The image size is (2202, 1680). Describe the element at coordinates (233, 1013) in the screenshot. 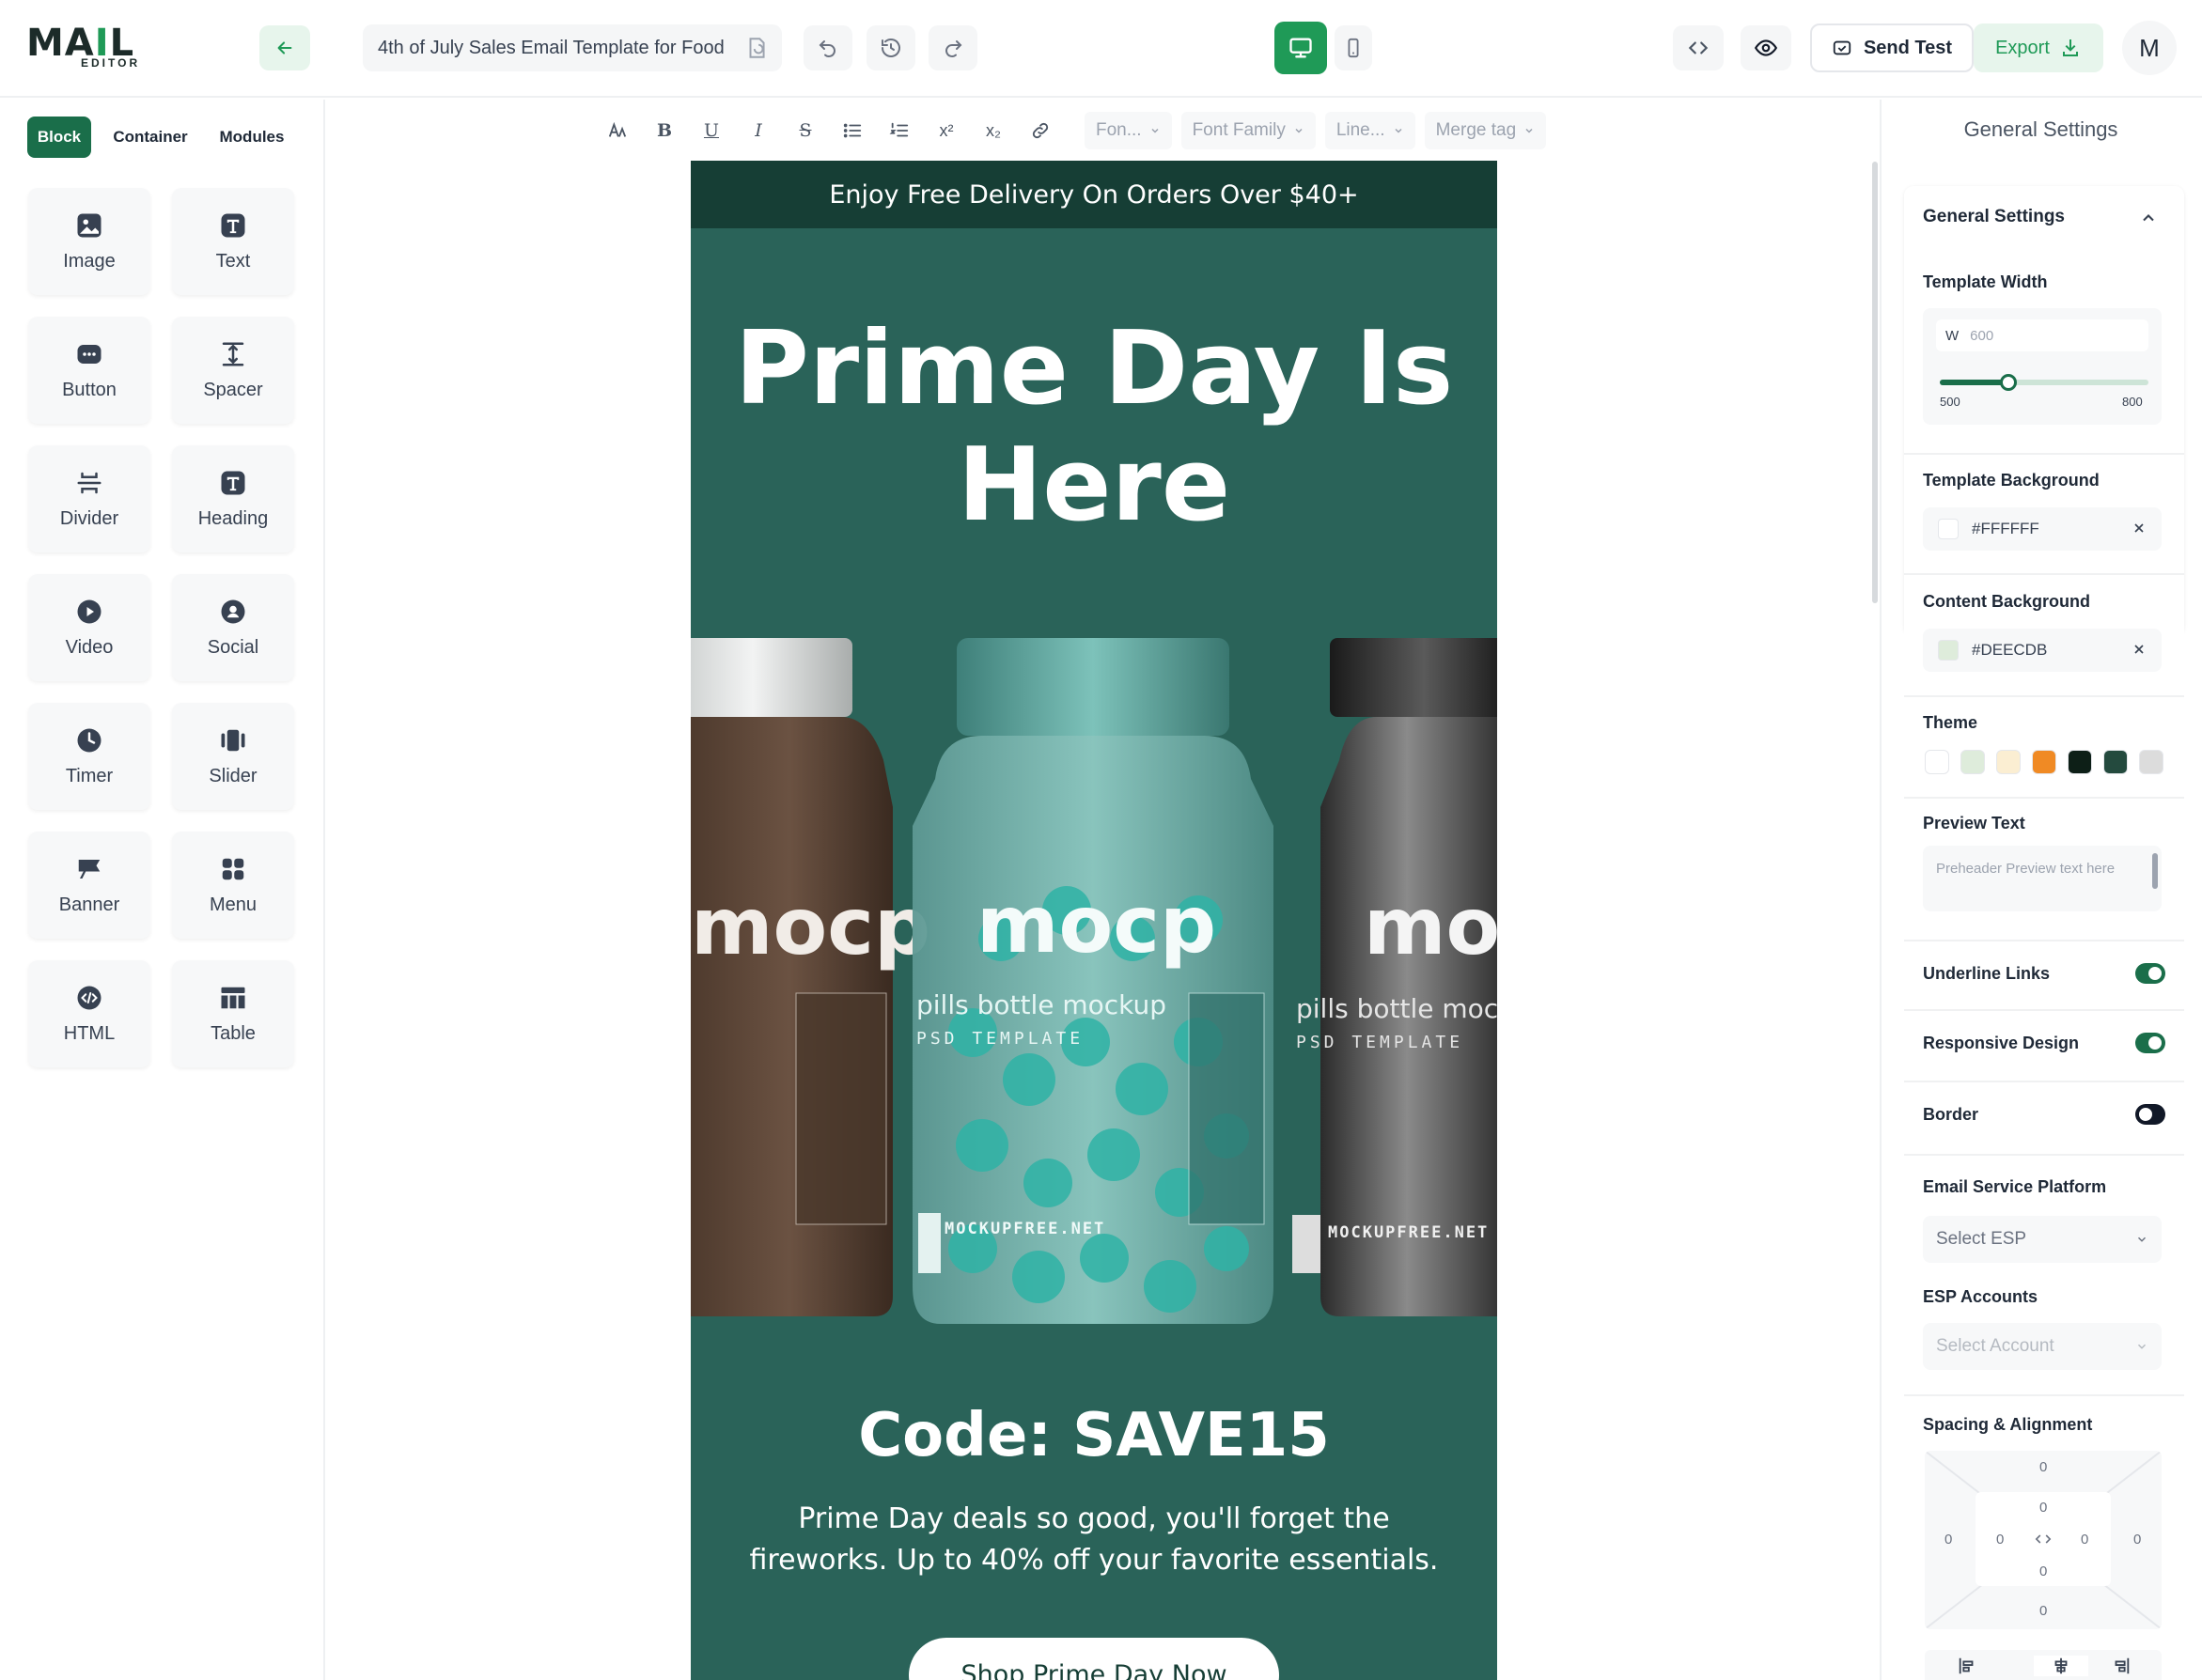

I see `block-table: Table` at that location.